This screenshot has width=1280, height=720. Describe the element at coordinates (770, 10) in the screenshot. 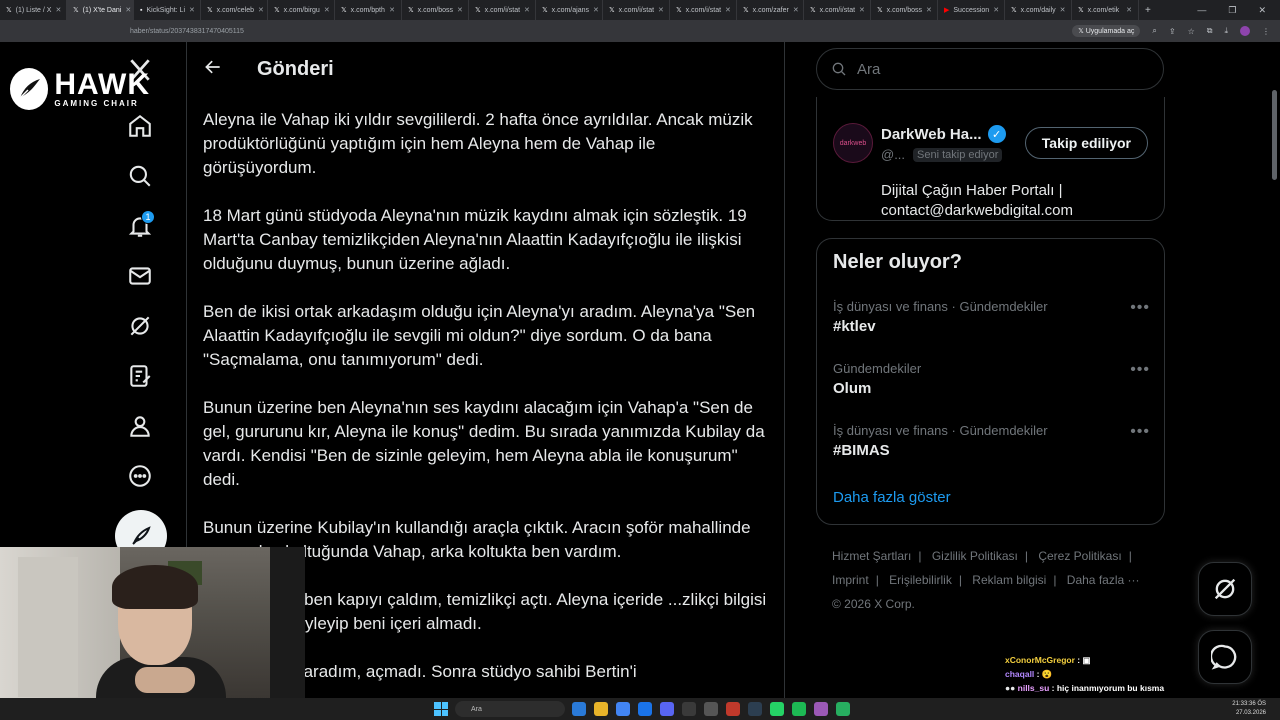

I see `tab-x: 𝕏x.com/zafer ✕` at that location.